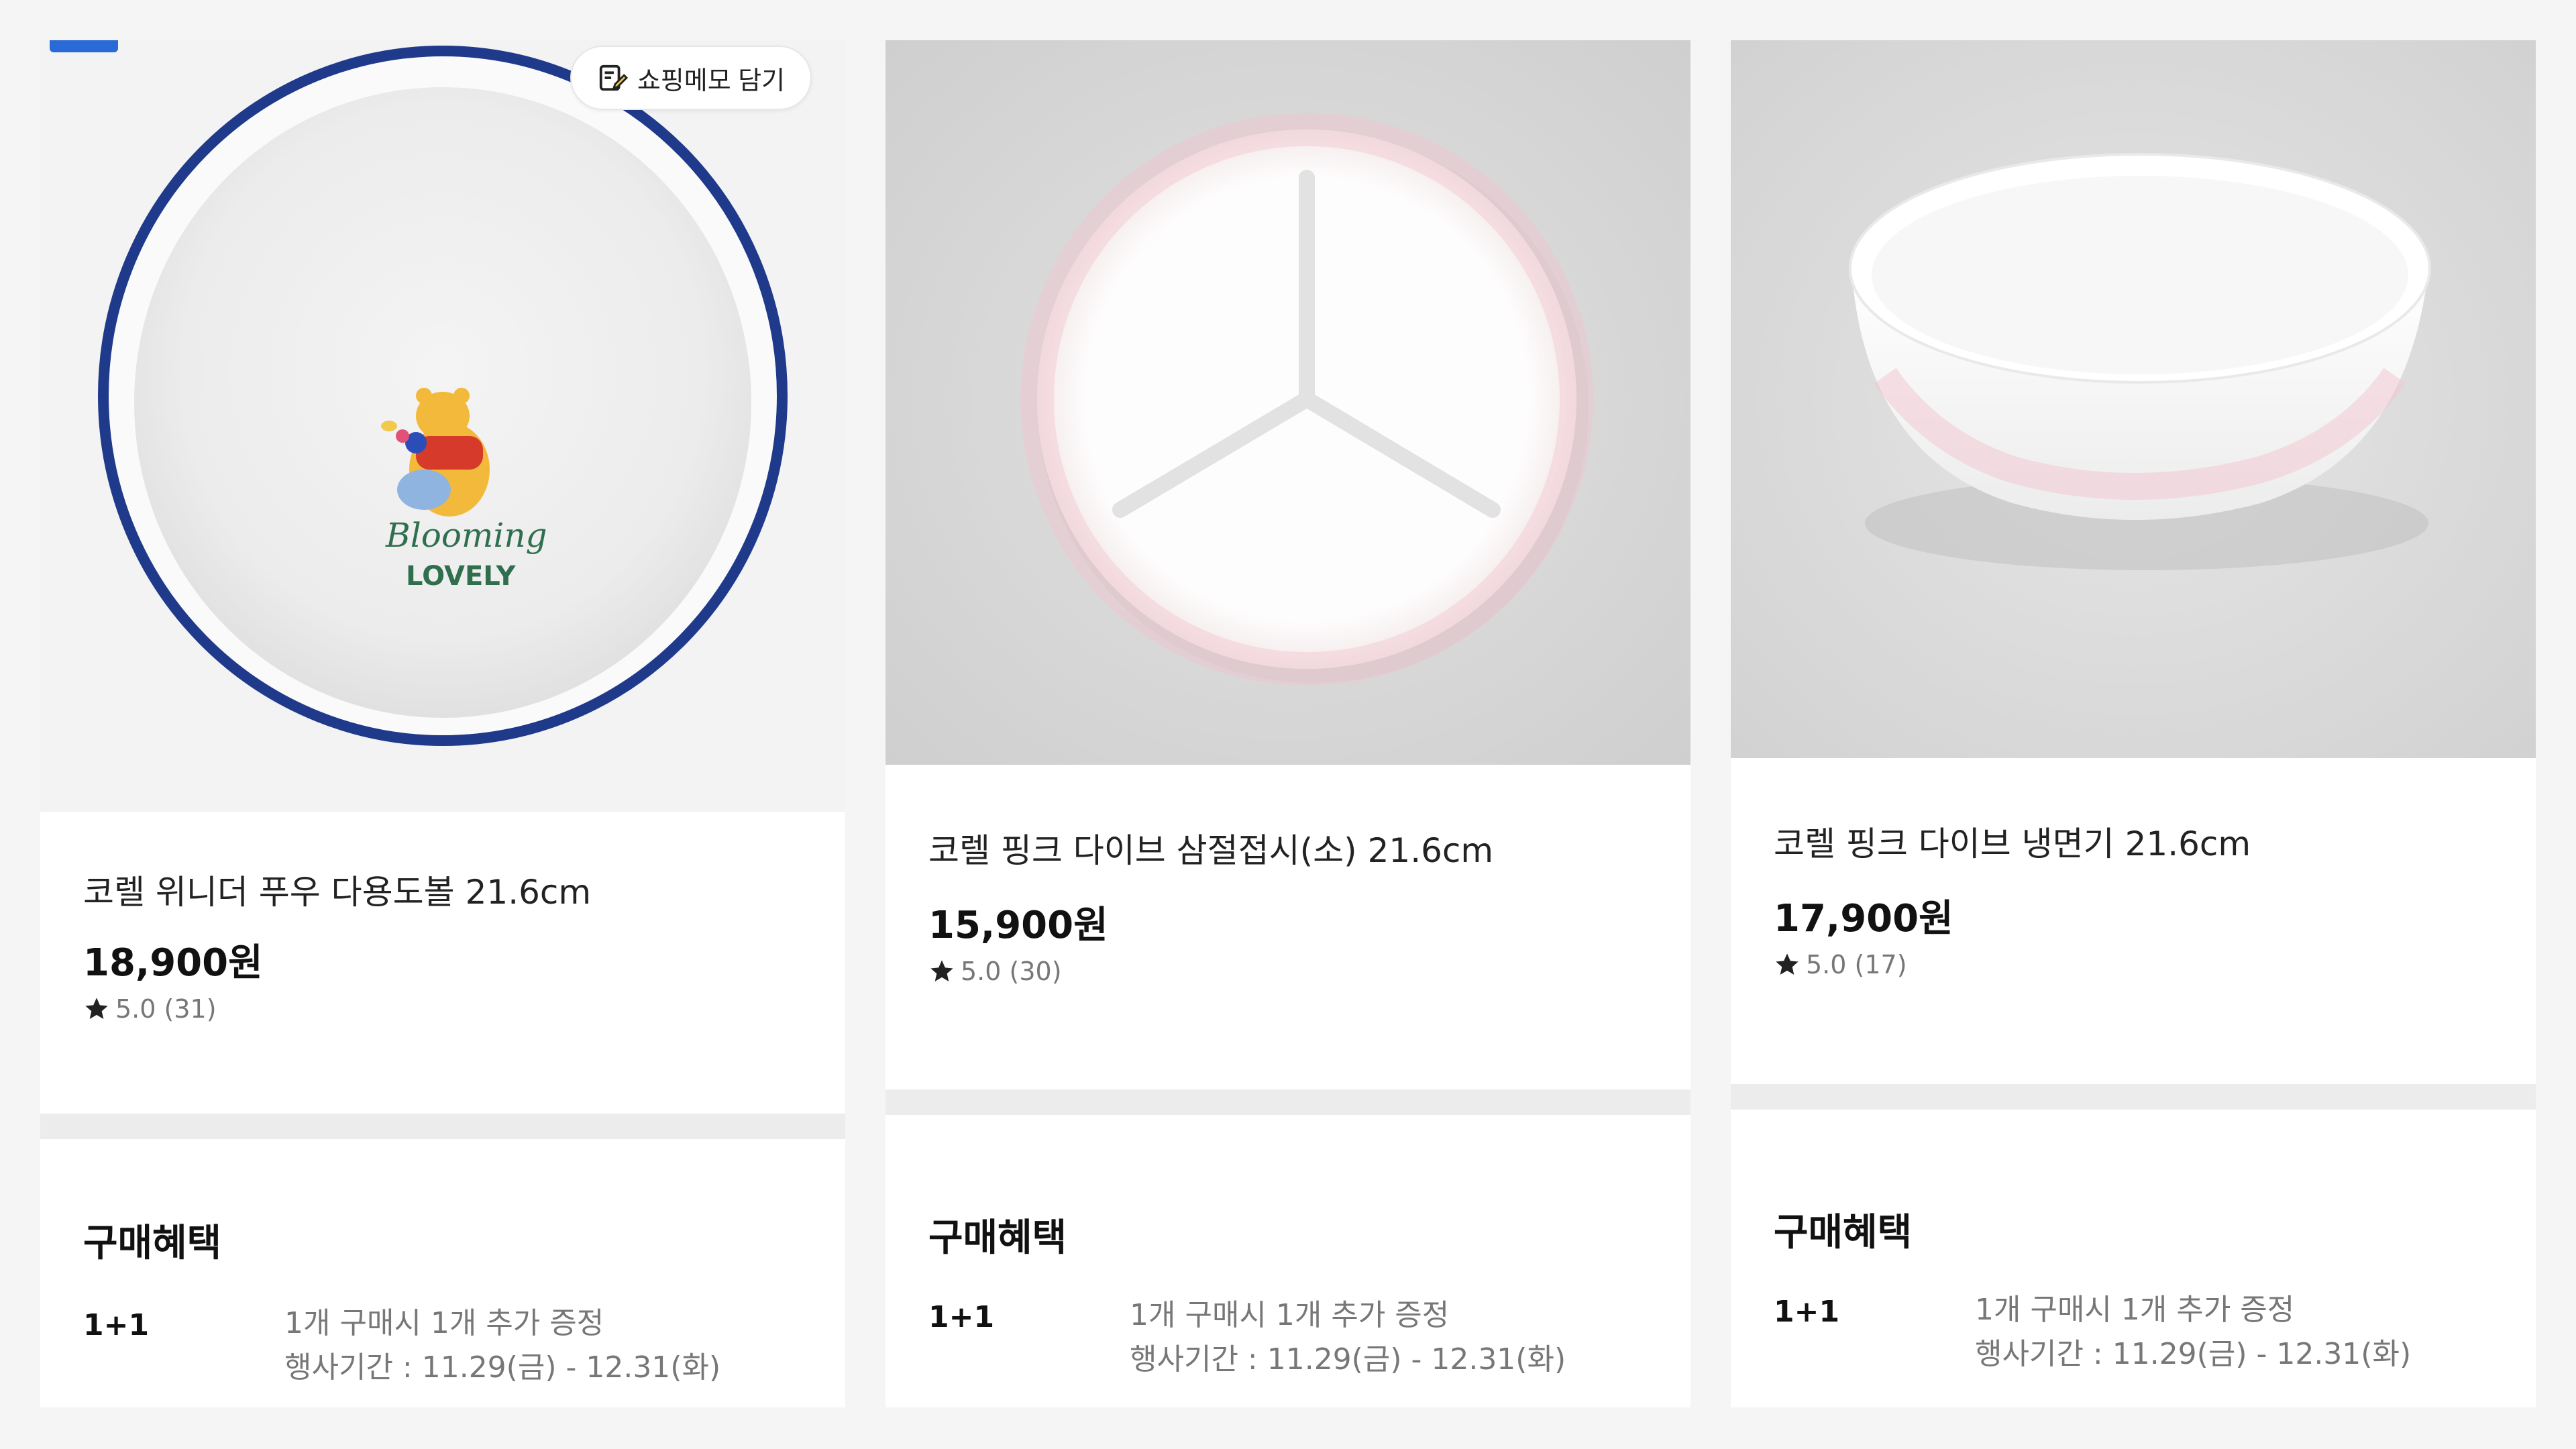 The width and height of the screenshot is (2576, 1449). What do you see at coordinates (1018, 925) in the screenshot?
I see `product-price: 15,900원` at bounding box center [1018, 925].